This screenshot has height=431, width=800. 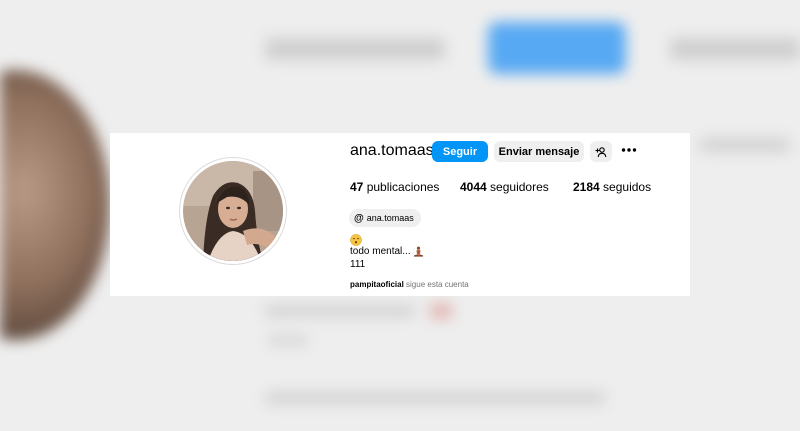 I want to click on avatar, so click(x=233, y=211).